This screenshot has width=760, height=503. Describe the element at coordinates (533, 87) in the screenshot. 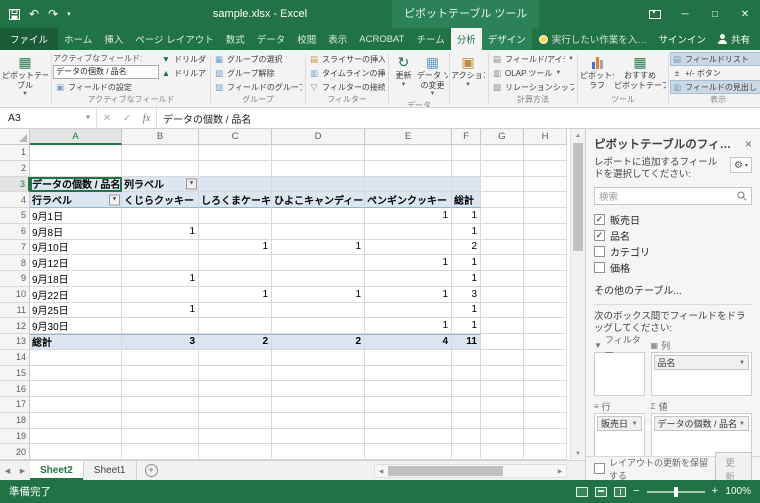

I see `relationships-button: ▧ リレーションシップ` at that location.